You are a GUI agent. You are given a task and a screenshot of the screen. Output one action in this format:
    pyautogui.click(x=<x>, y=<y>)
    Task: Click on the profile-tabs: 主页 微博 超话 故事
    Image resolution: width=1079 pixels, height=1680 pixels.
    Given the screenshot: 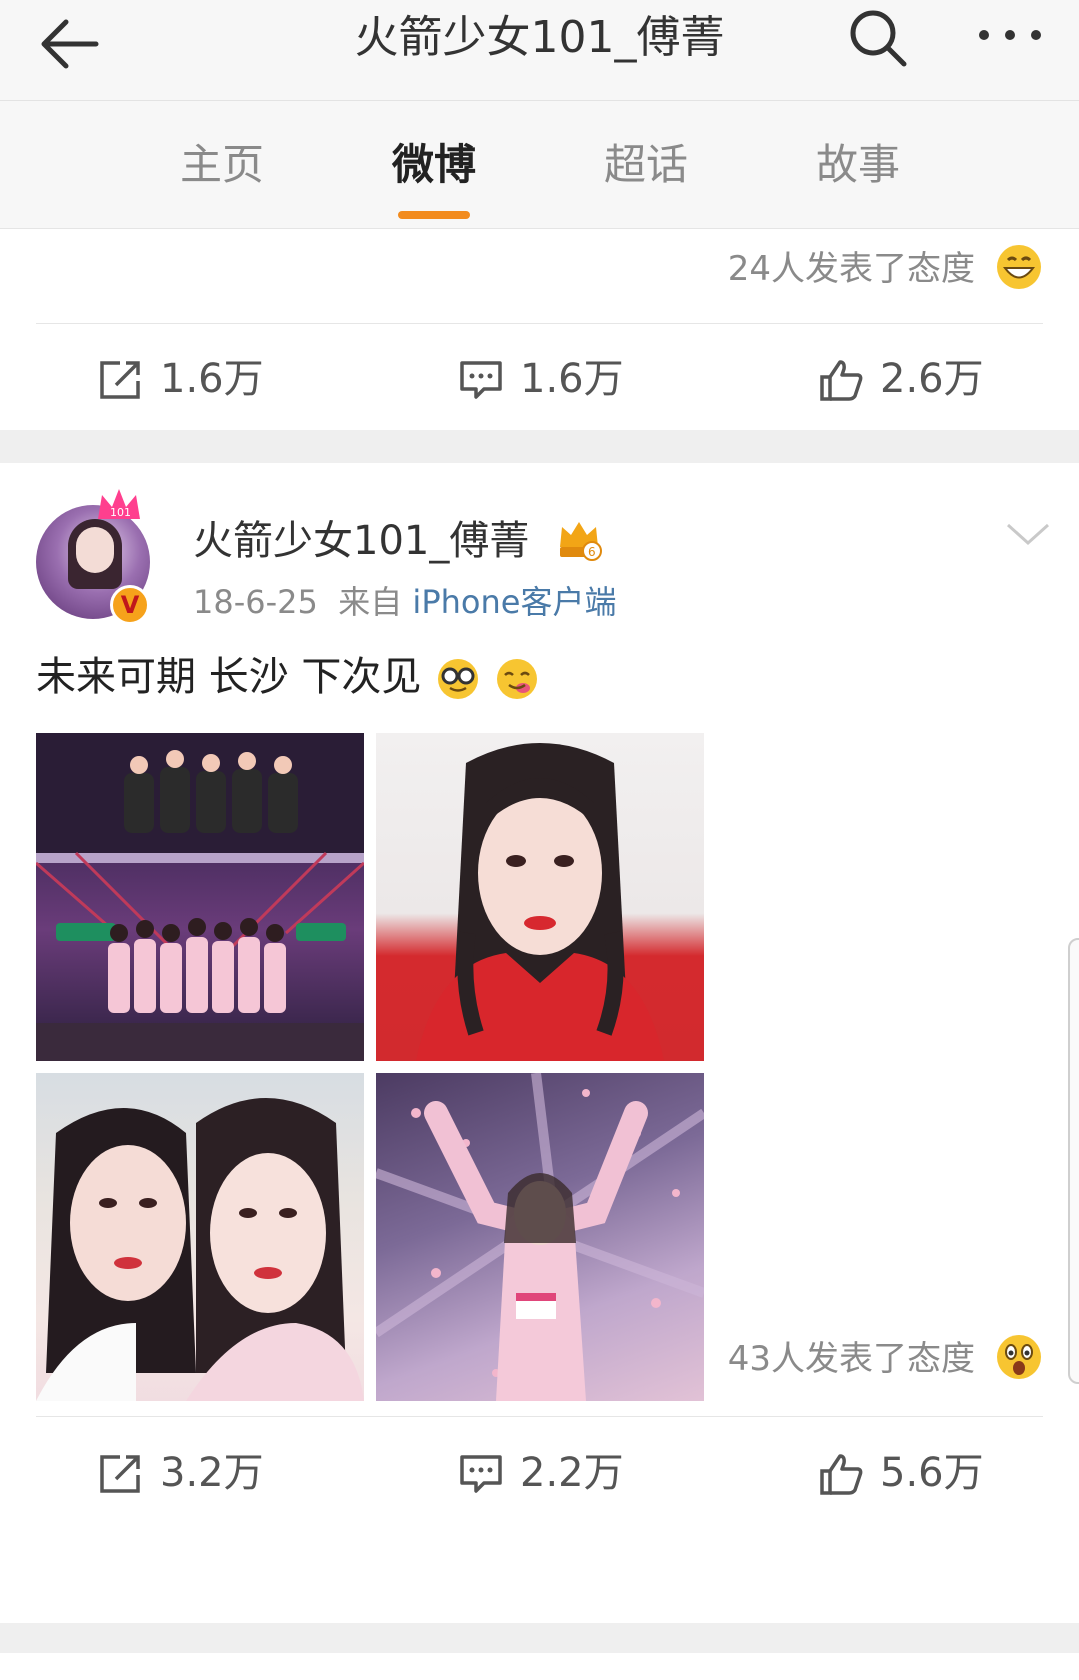 What is the action you would take?
    pyautogui.click(x=539, y=165)
    